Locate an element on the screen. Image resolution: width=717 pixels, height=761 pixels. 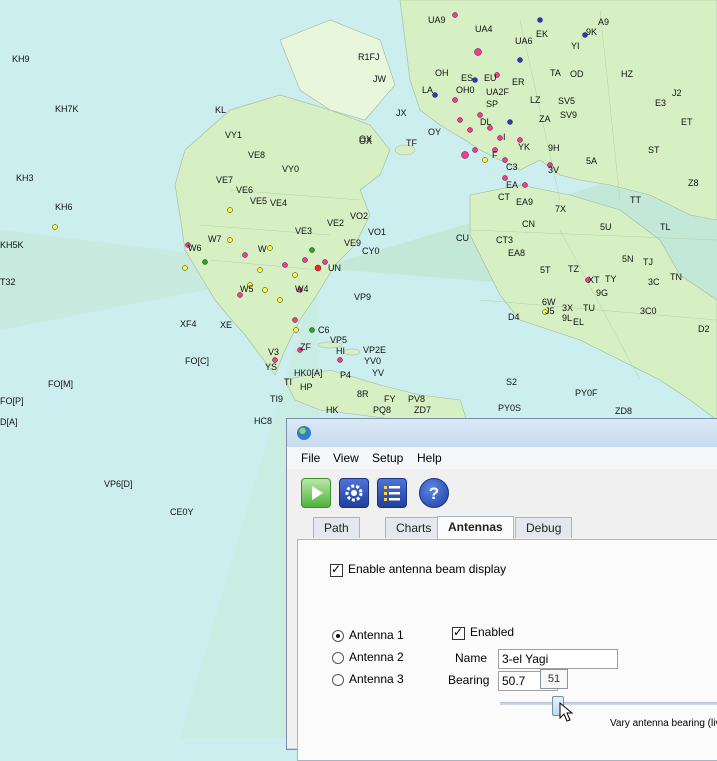
tab-debug: Debug is located at coordinates (544, 527).